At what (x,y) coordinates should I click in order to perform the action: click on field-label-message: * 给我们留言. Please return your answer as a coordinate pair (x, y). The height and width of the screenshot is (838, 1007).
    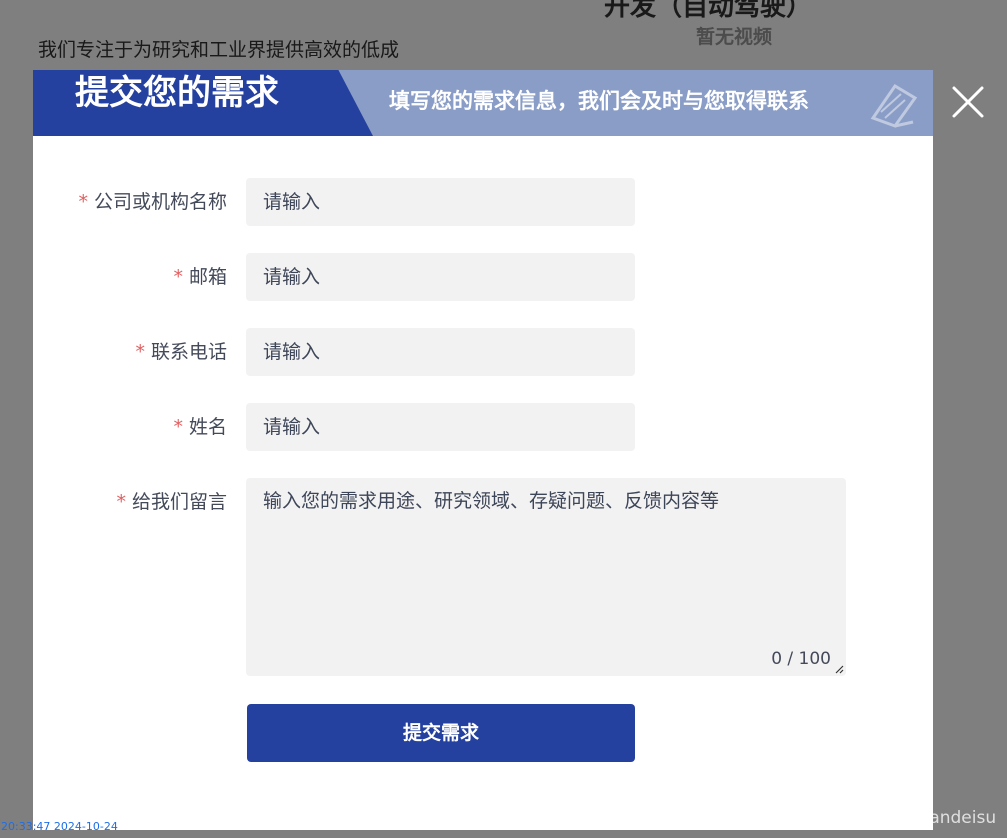
    Looking at the image, I should click on (171, 502).